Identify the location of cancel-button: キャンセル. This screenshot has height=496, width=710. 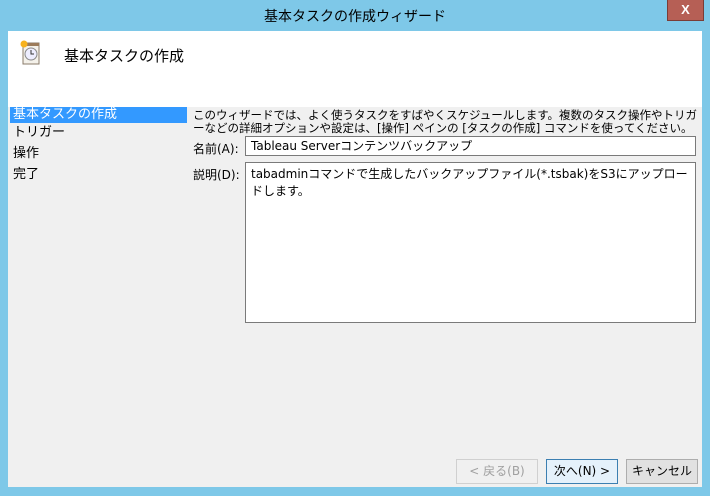
(662, 471).